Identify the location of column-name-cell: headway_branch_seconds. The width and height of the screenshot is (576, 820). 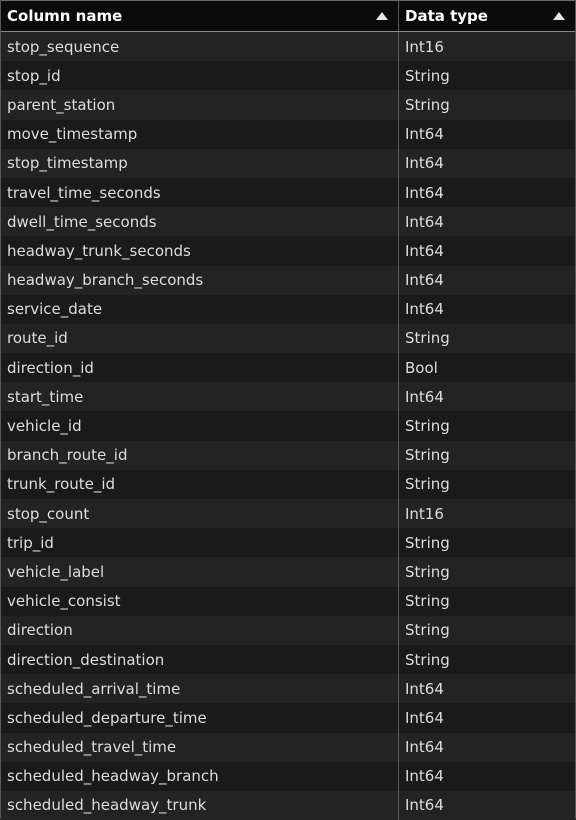
(200, 280).